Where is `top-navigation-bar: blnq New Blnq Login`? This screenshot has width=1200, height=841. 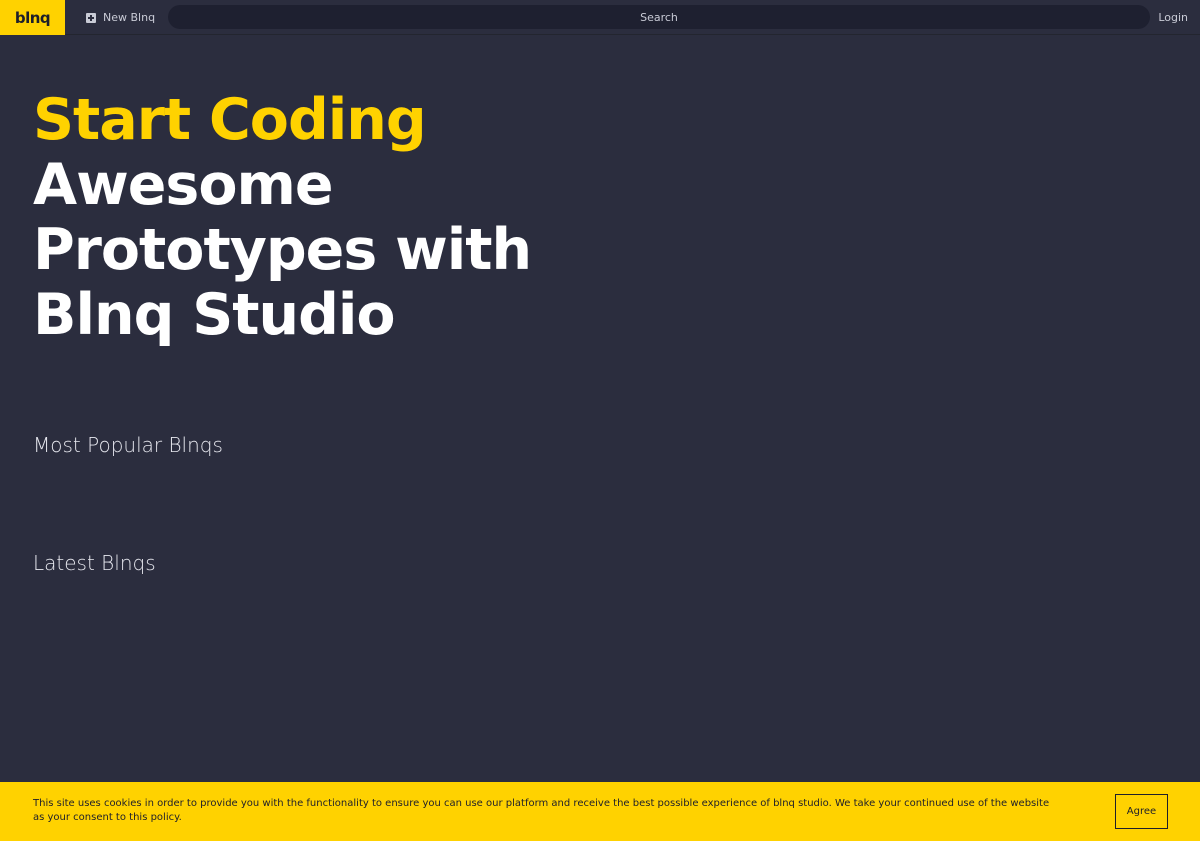
top-navigation-bar: blnq New Blnq Login is located at coordinates (600, 17).